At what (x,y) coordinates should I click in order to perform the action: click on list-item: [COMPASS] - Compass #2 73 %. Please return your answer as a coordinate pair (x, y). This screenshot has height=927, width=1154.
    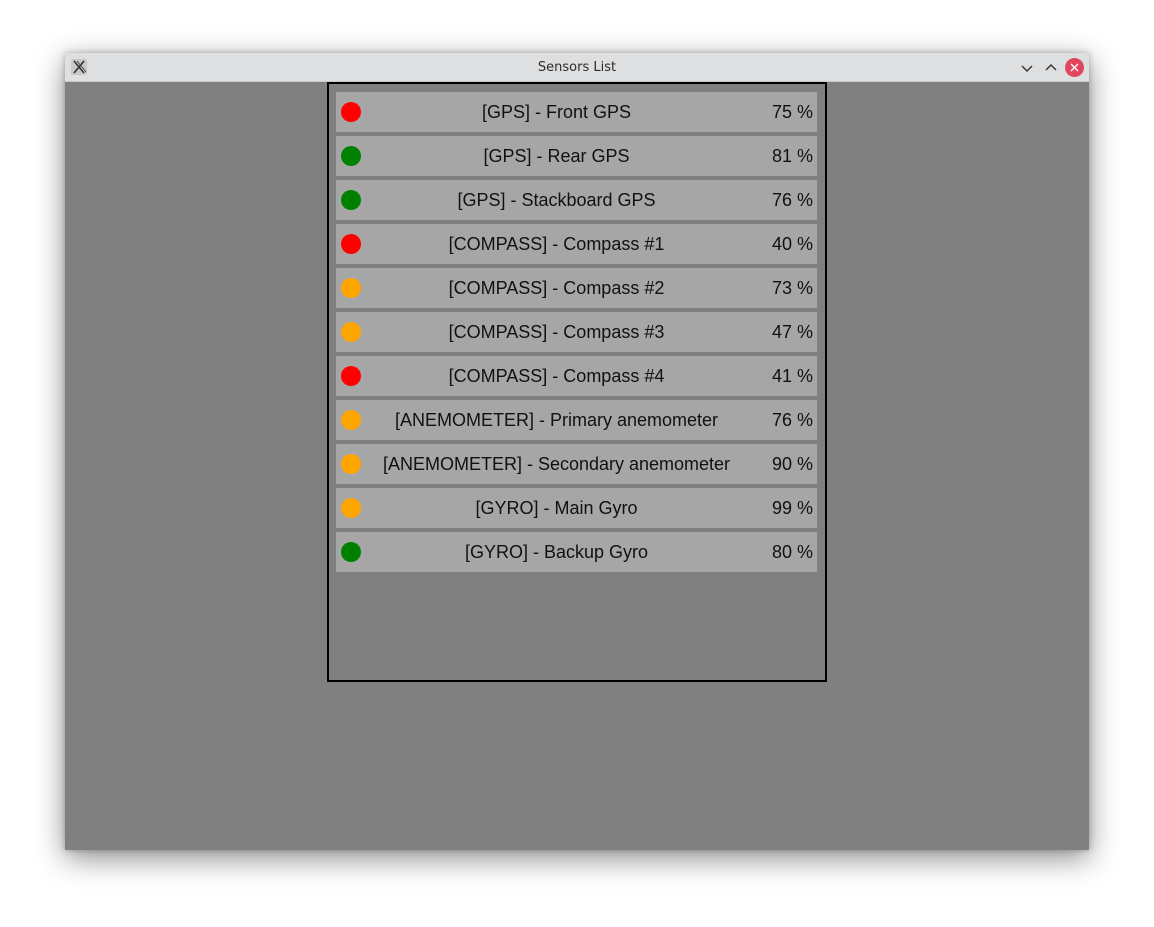
    Looking at the image, I should click on (576, 288).